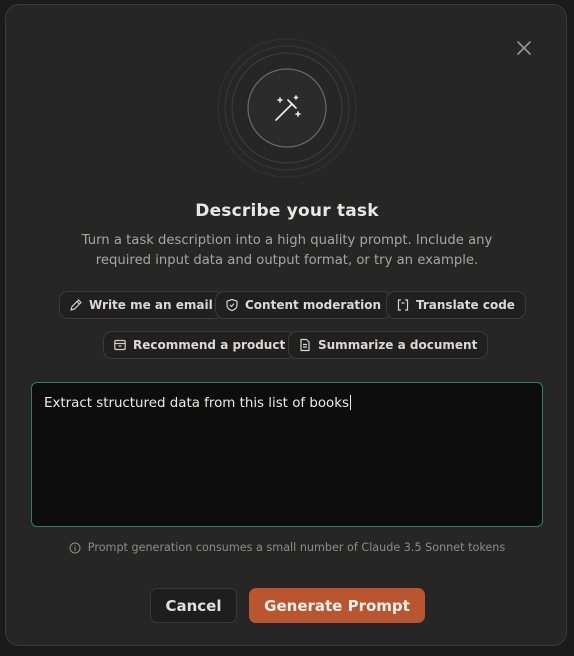  What do you see at coordinates (209, 345) in the screenshot?
I see `chip-label: Recommend a product` at bounding box center [209, 345].